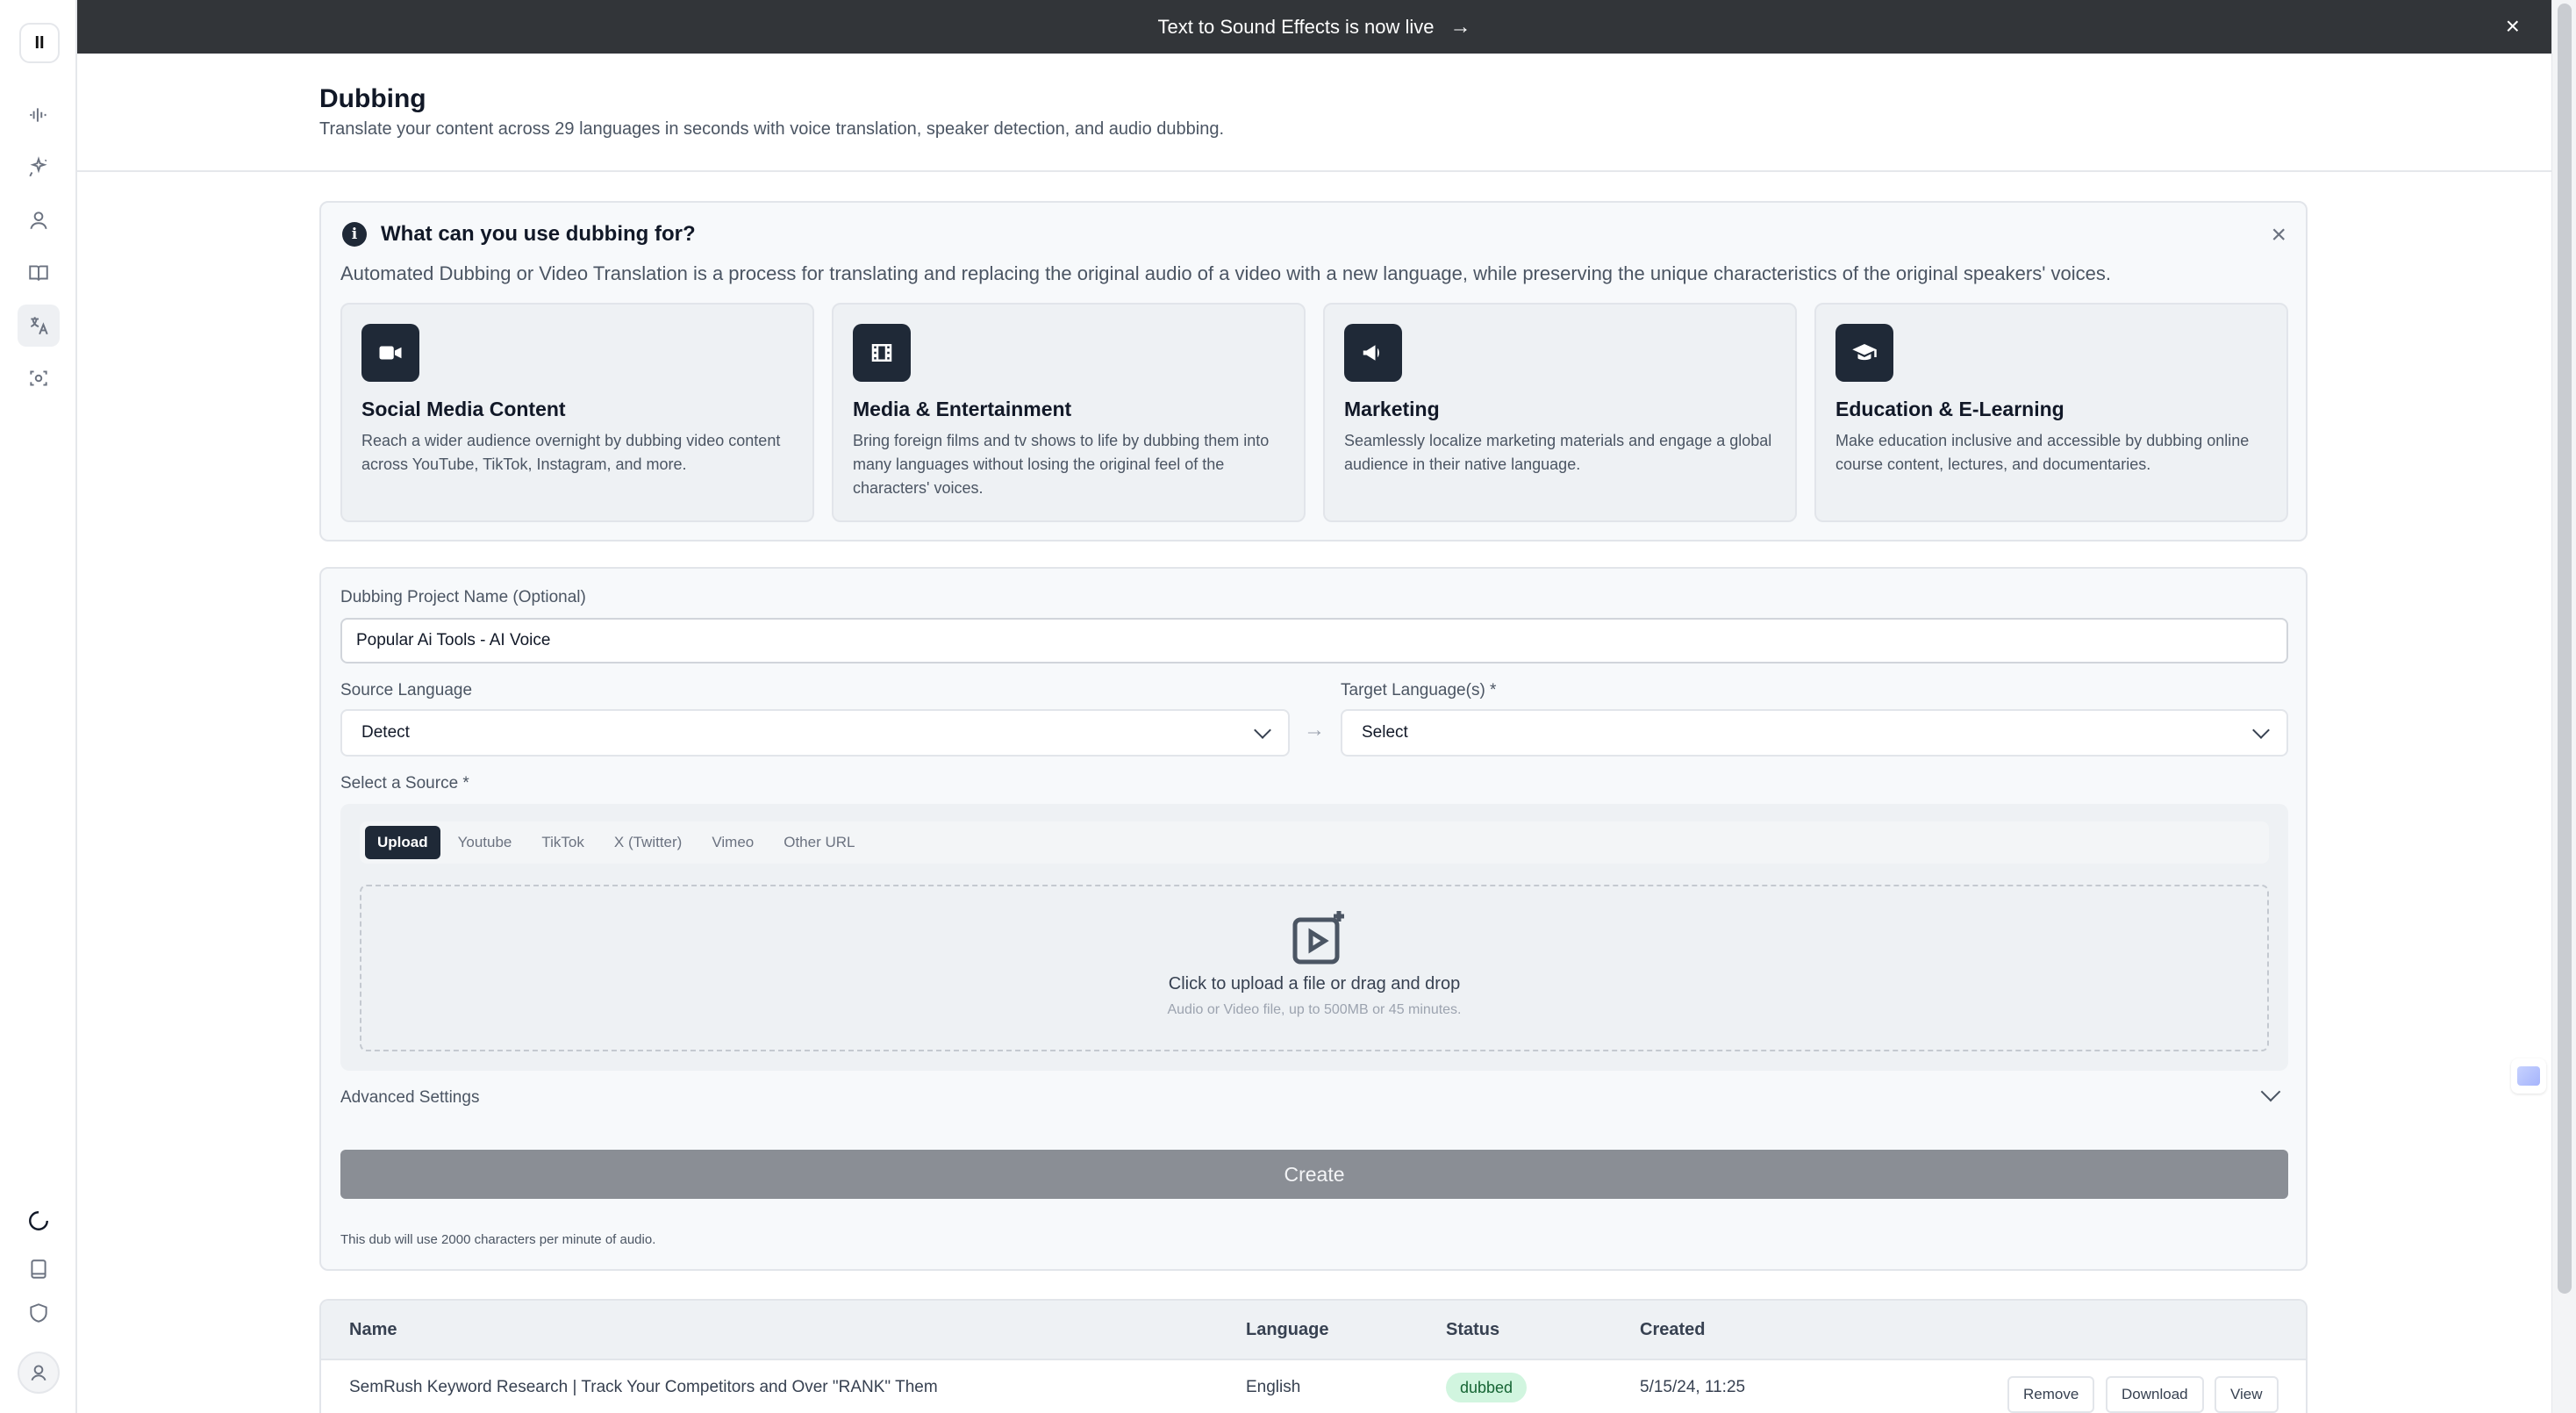 Image resolution: width=2576 pixels, height=1413 pixels. I want to click on column-header-created: Created, so click(1673, 1329).